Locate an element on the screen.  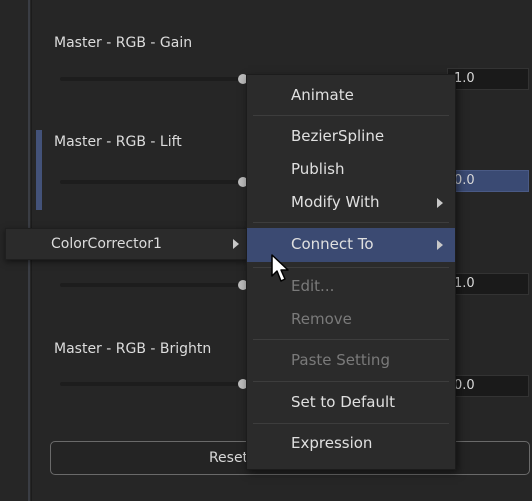
menu-item-remove-label: Remove is located at coordinates (321, 319).